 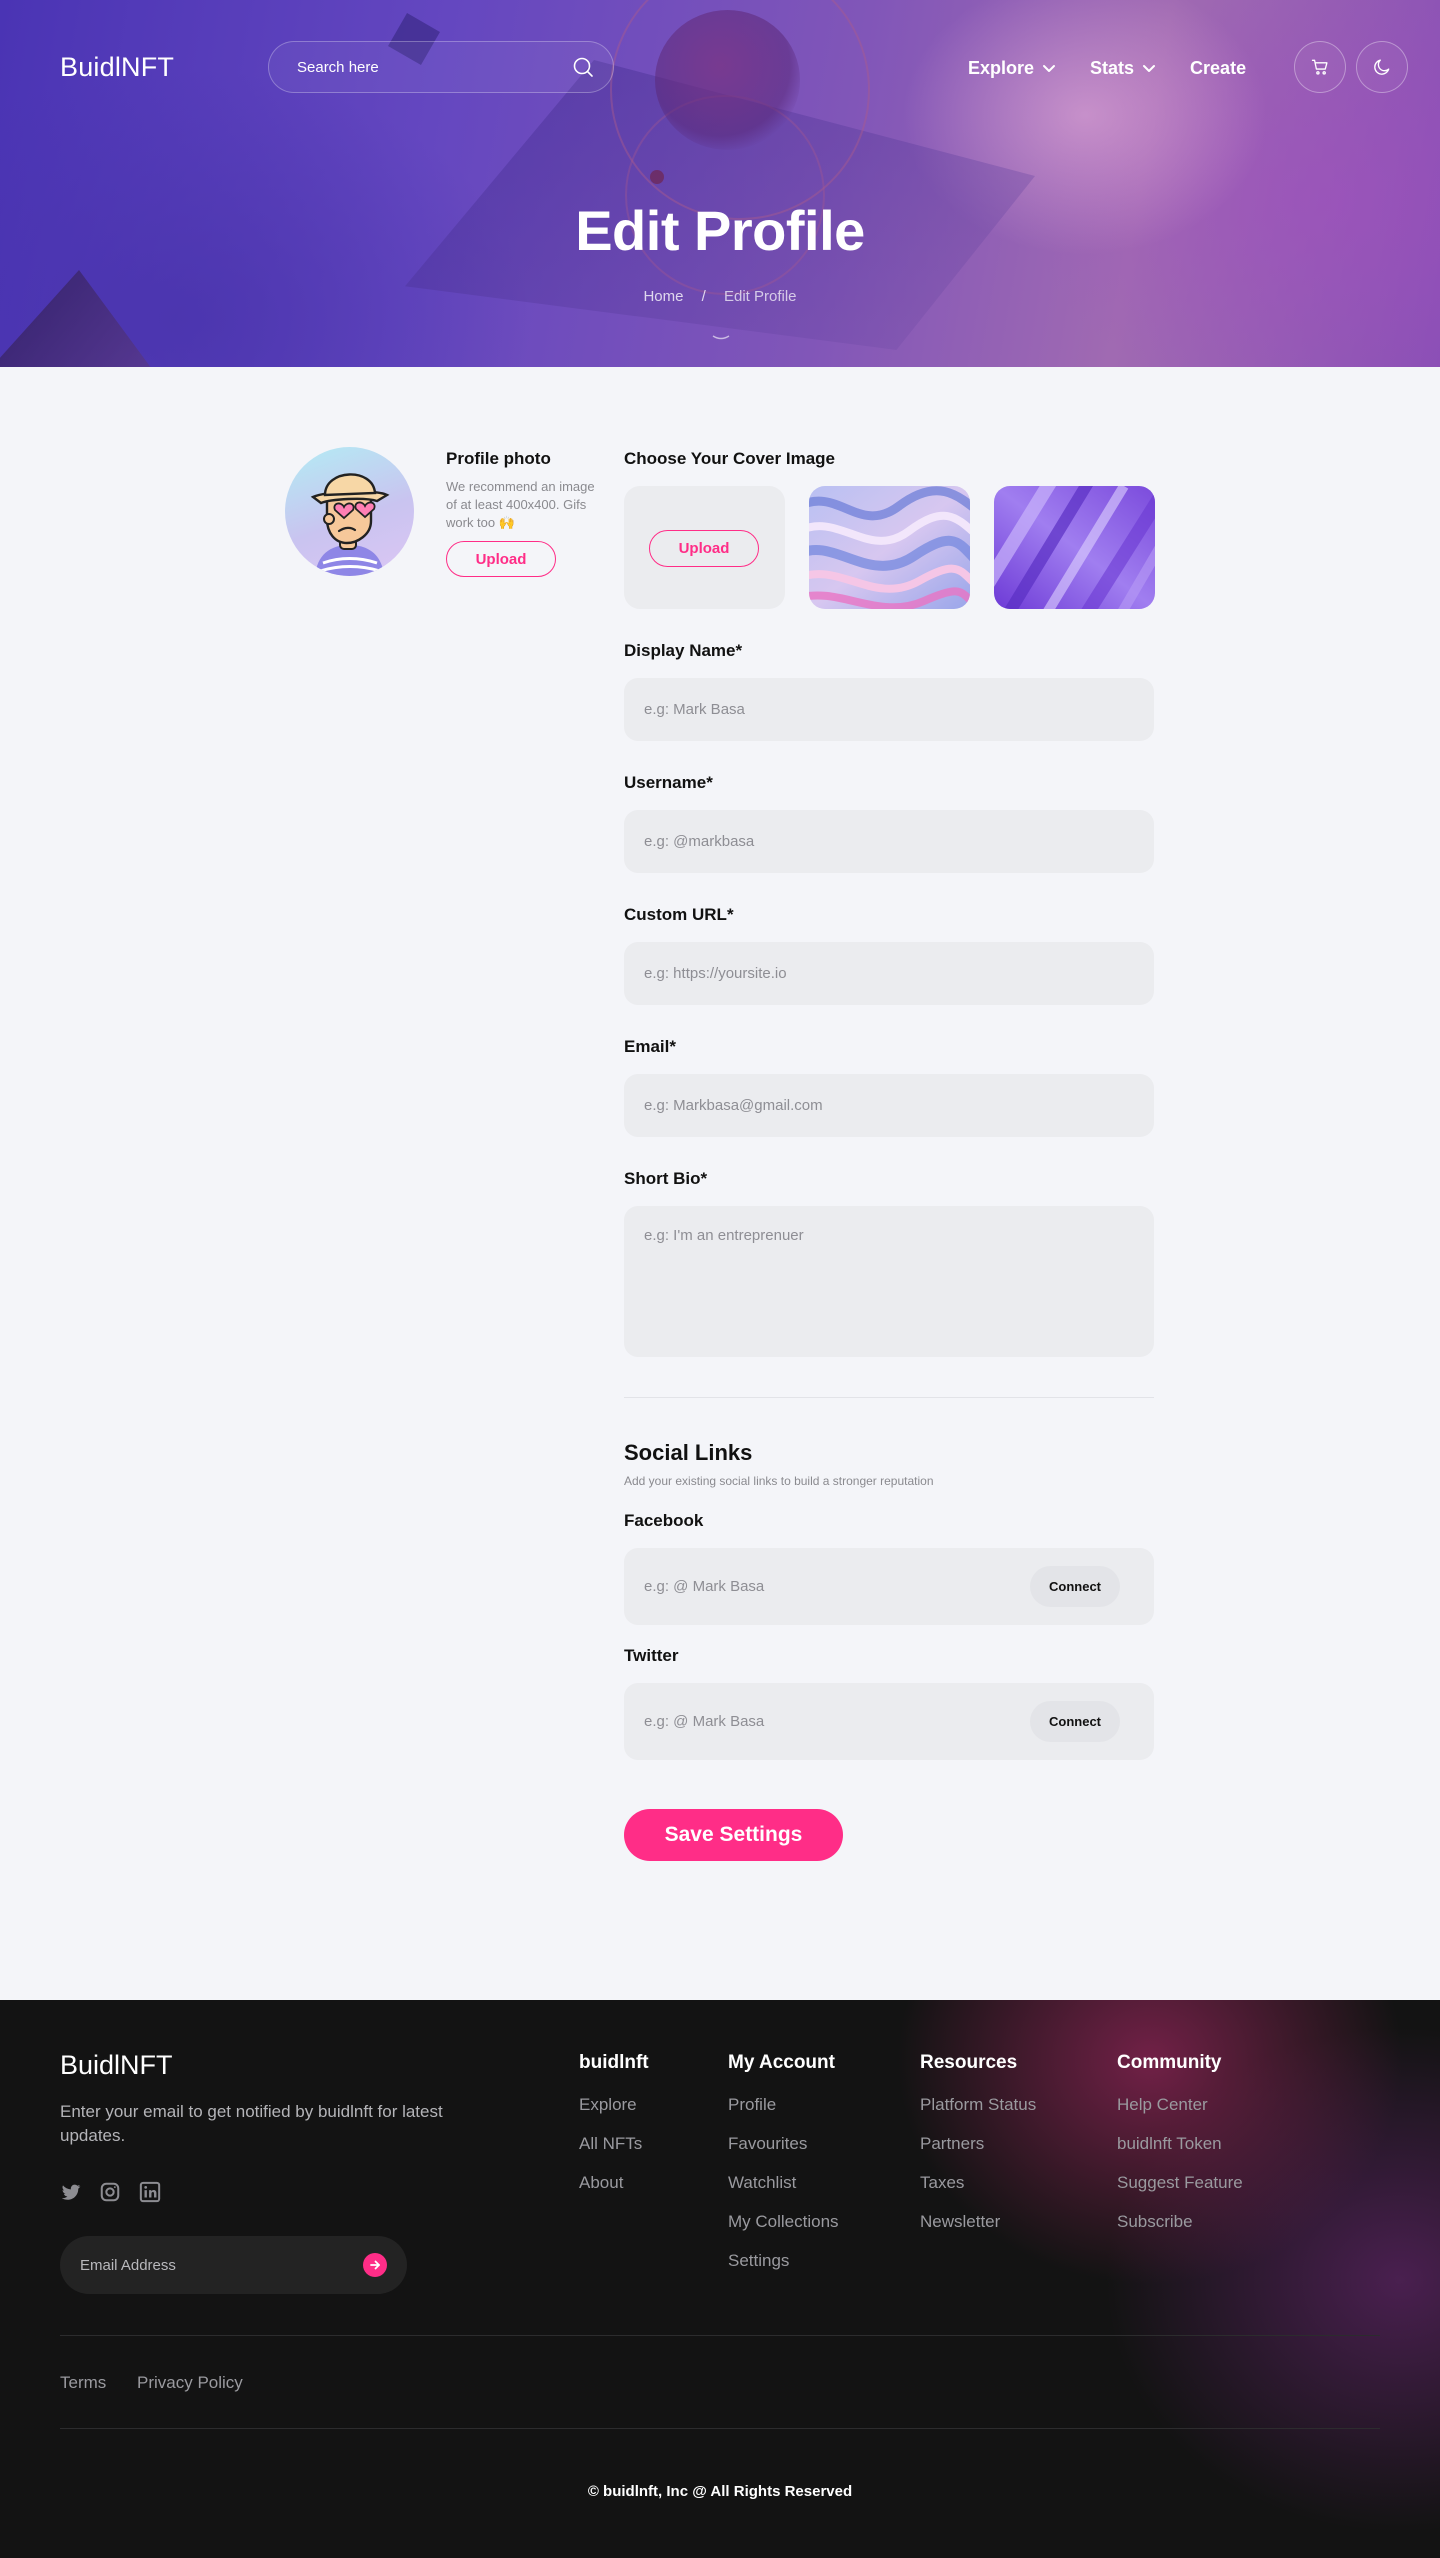 What do you see at coordinates (1112, 67) in the screenshot?
I see `nav-stats-label: Stats` at bounding box center [1112, 67].